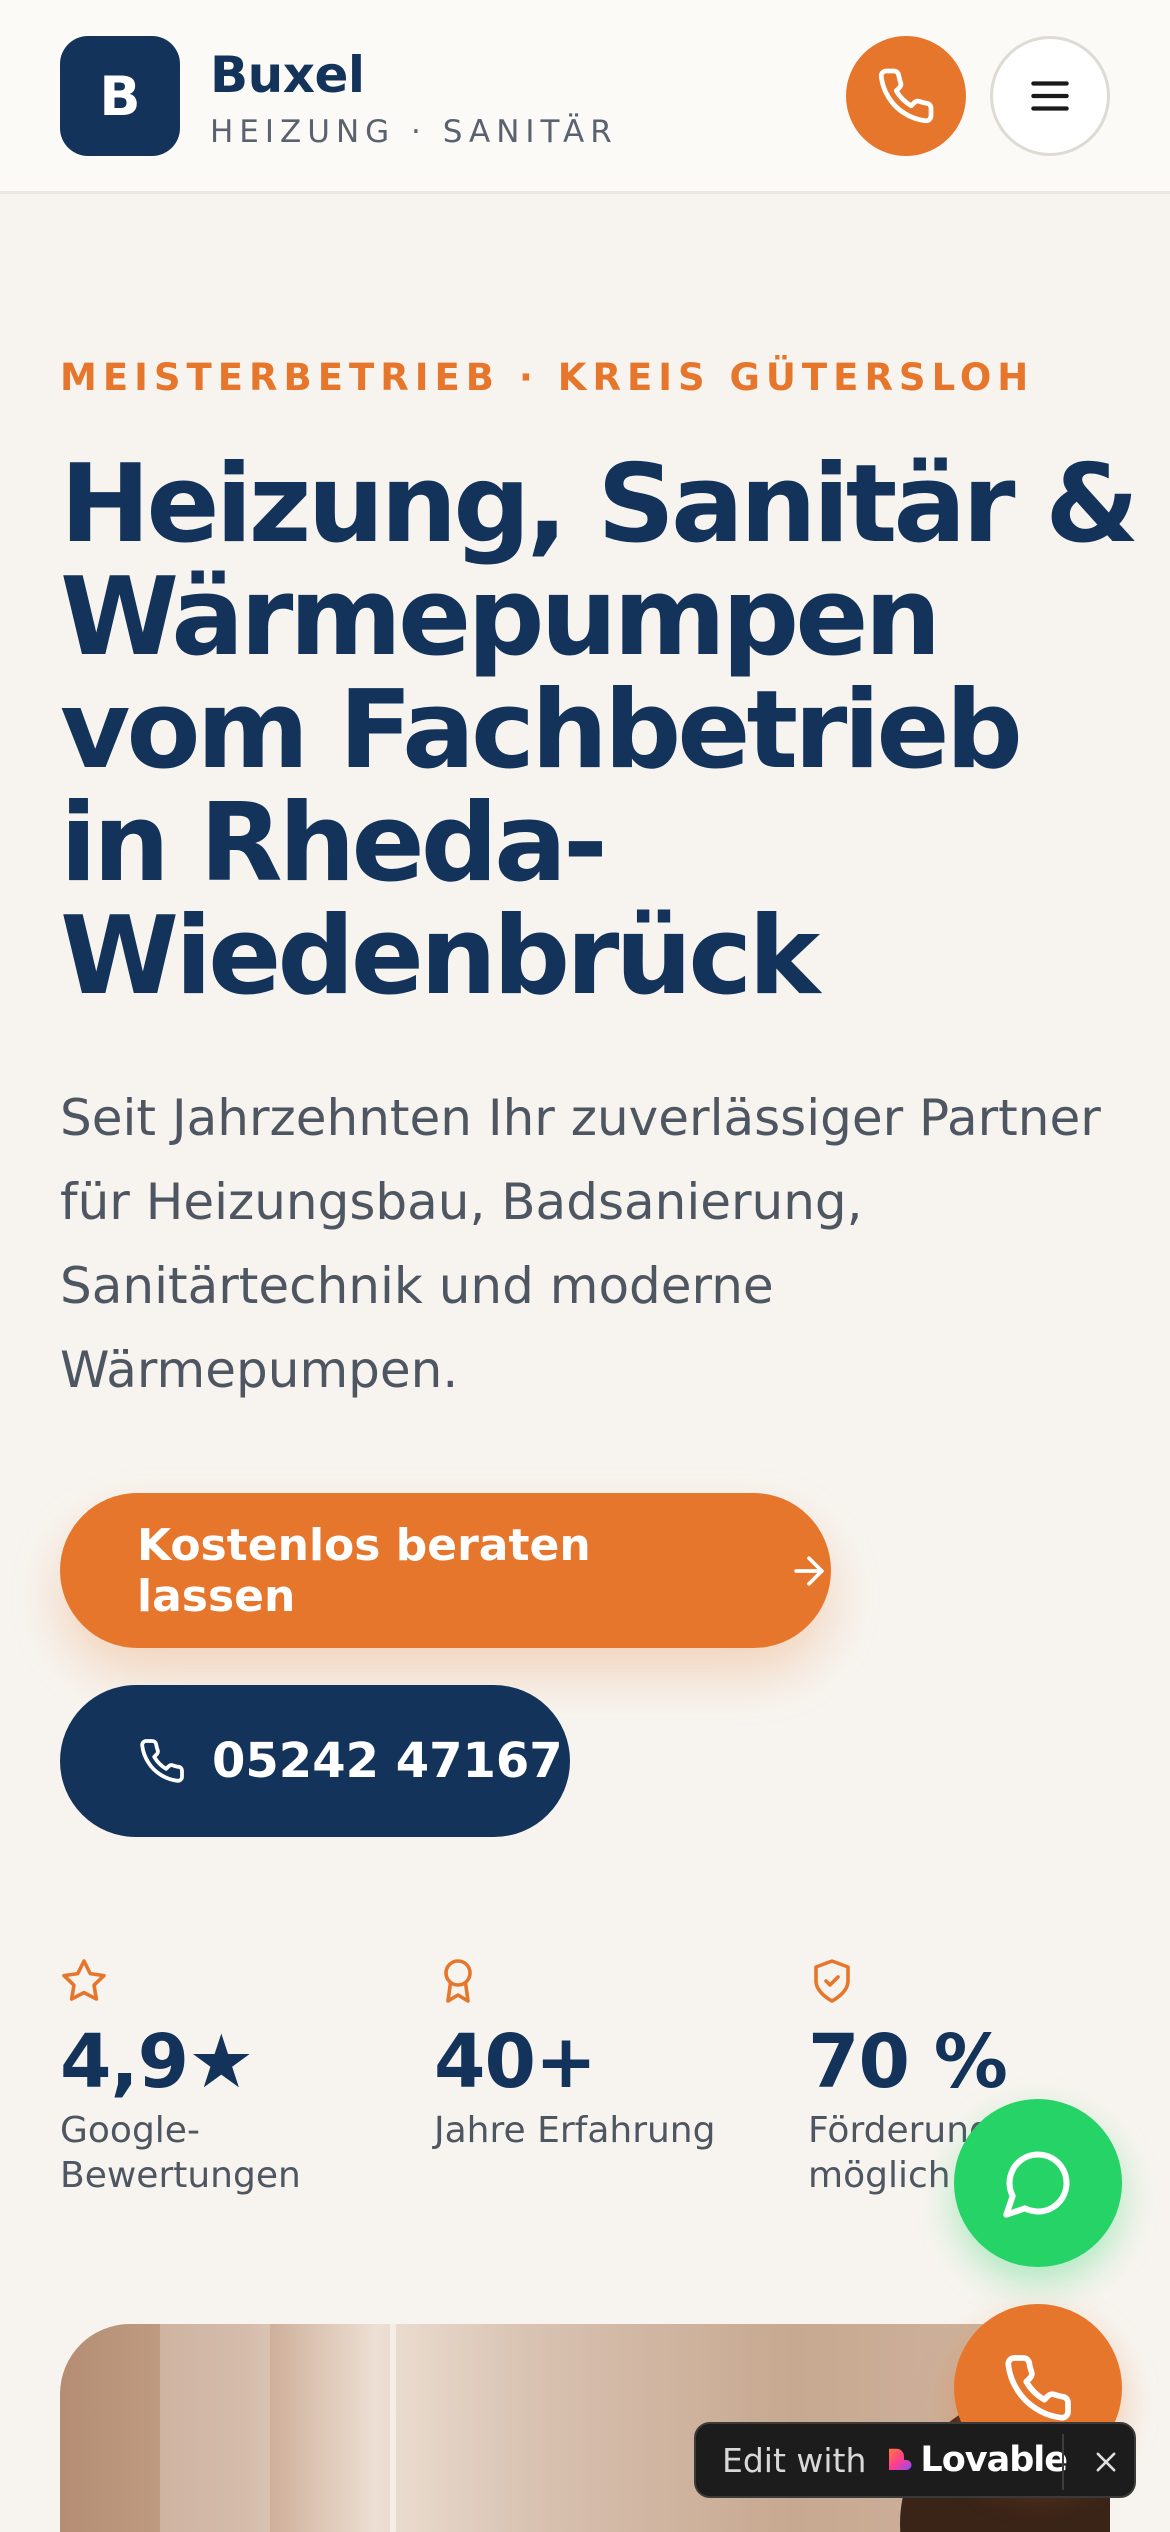 The height and width of the screenshot is (2532, 1170). I want to click on logo-badge: B, so click(120, 96).